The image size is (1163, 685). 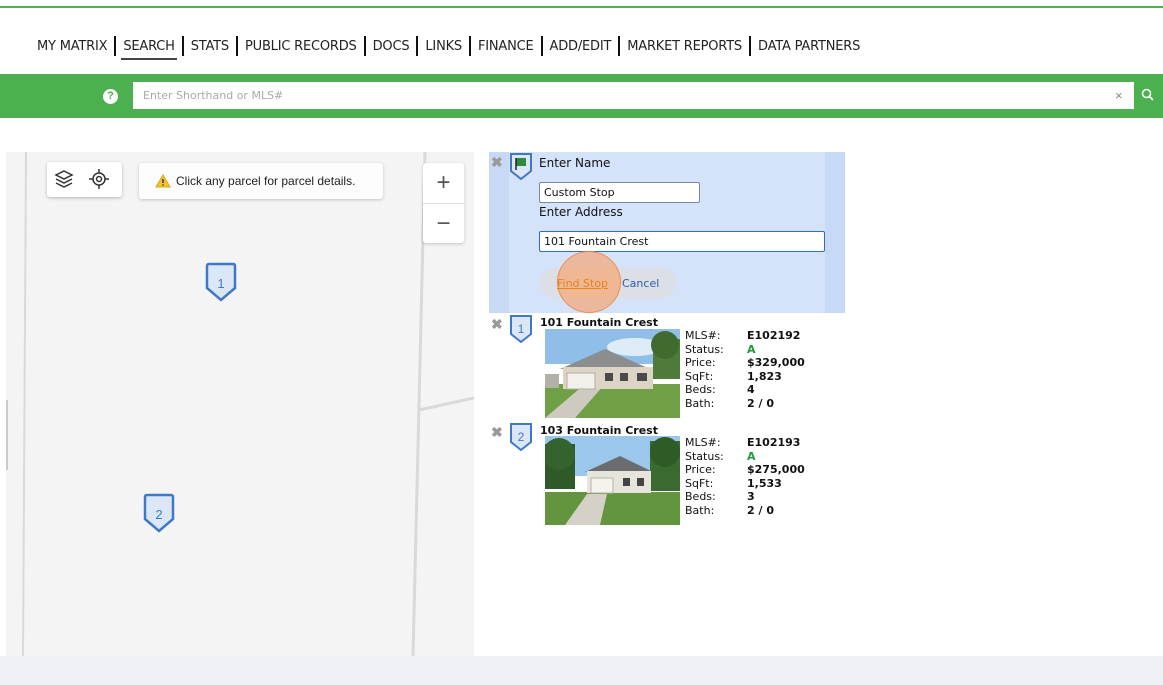 I want to click on map-pin-2: 2, so click(x=159, y=513).